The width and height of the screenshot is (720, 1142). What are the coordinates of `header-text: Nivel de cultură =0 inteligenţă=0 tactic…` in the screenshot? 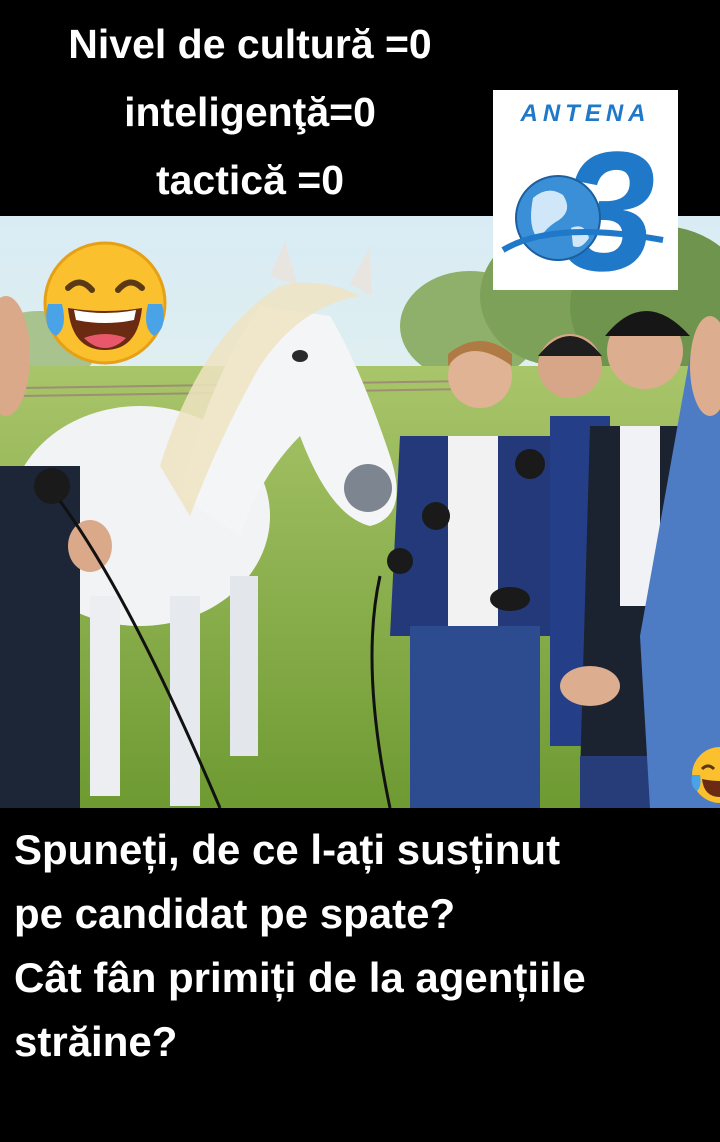 It's located at (250, 112).